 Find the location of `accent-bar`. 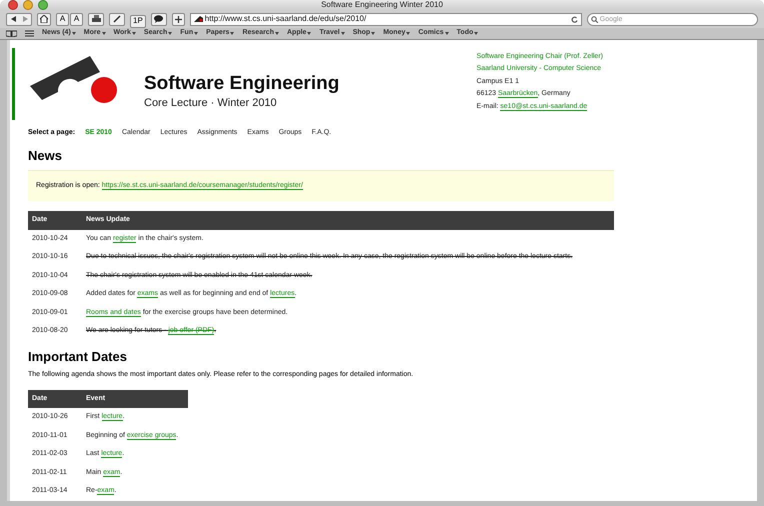

accent-bar is located at coordinates (13, 84).